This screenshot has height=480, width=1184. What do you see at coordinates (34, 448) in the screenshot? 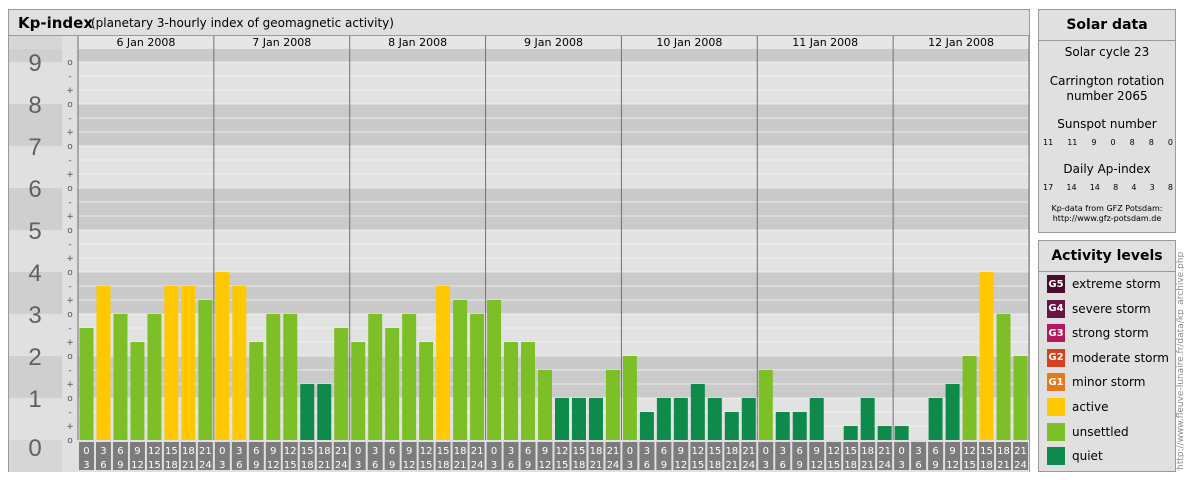
I see `y-tick-label: 0` at bounding box center [34, 448].